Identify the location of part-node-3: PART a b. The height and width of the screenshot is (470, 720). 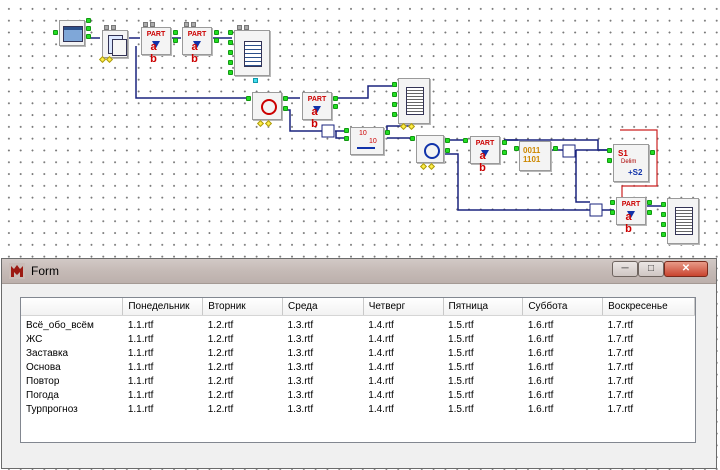
(317, 111).